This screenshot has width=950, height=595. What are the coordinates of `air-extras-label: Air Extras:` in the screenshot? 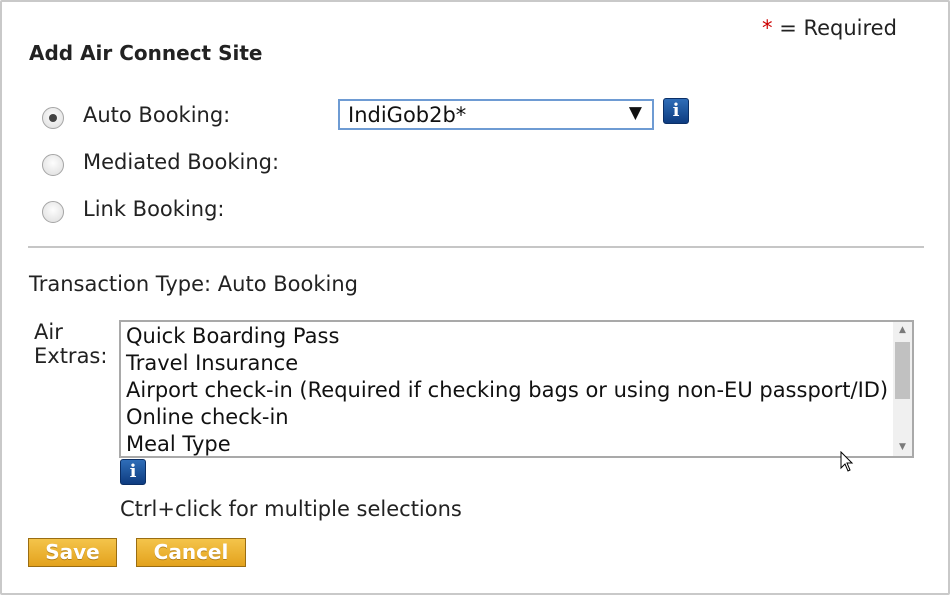 It's located at (70, 344).